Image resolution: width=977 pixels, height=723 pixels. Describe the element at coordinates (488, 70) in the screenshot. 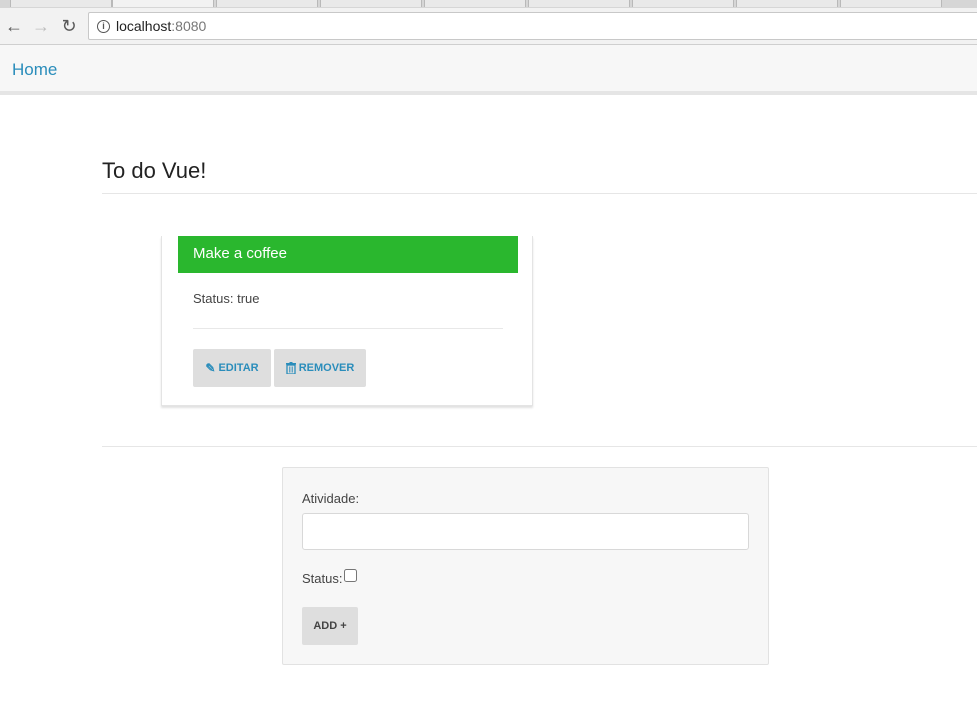

I see `app-navbar: Home` at that location.